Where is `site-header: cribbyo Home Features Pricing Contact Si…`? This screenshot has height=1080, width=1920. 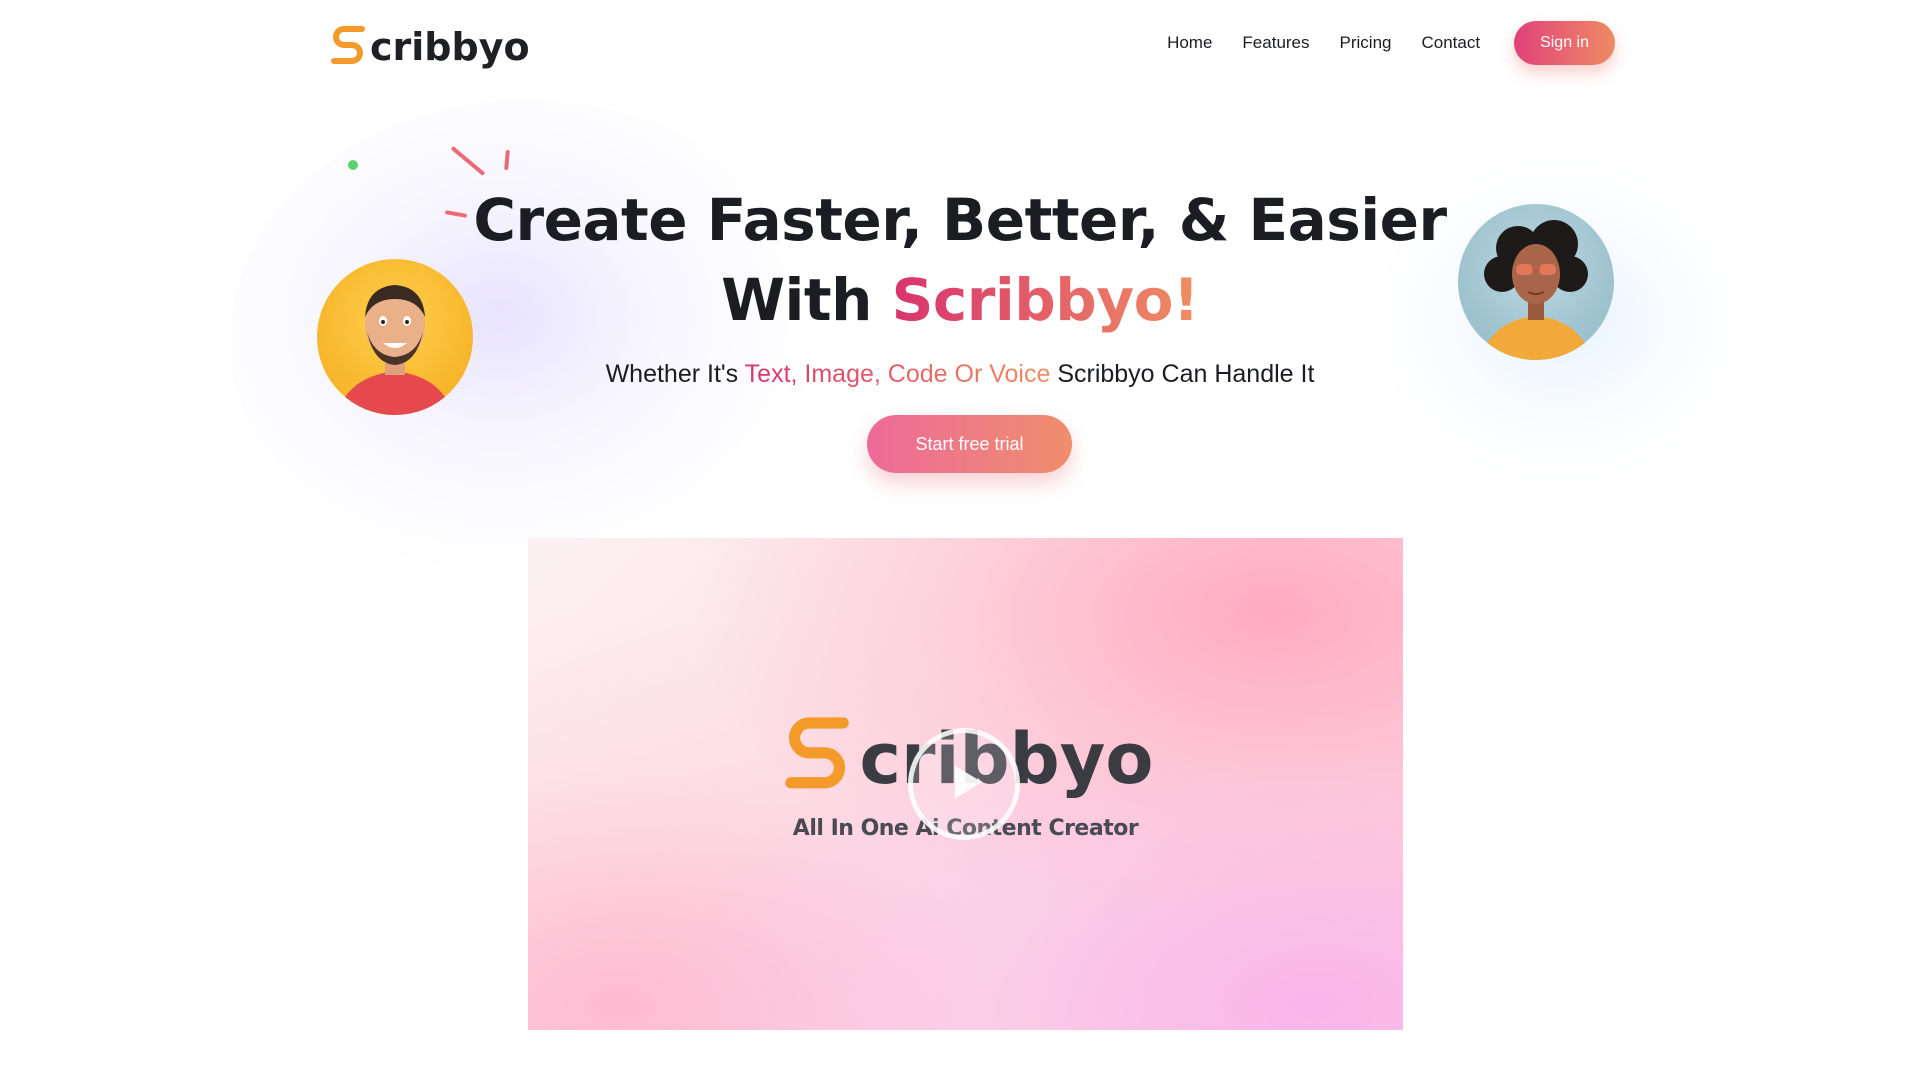
site-header: cribbyo Home Features Pricing Contact Si… is located at coordinates (960, 44).